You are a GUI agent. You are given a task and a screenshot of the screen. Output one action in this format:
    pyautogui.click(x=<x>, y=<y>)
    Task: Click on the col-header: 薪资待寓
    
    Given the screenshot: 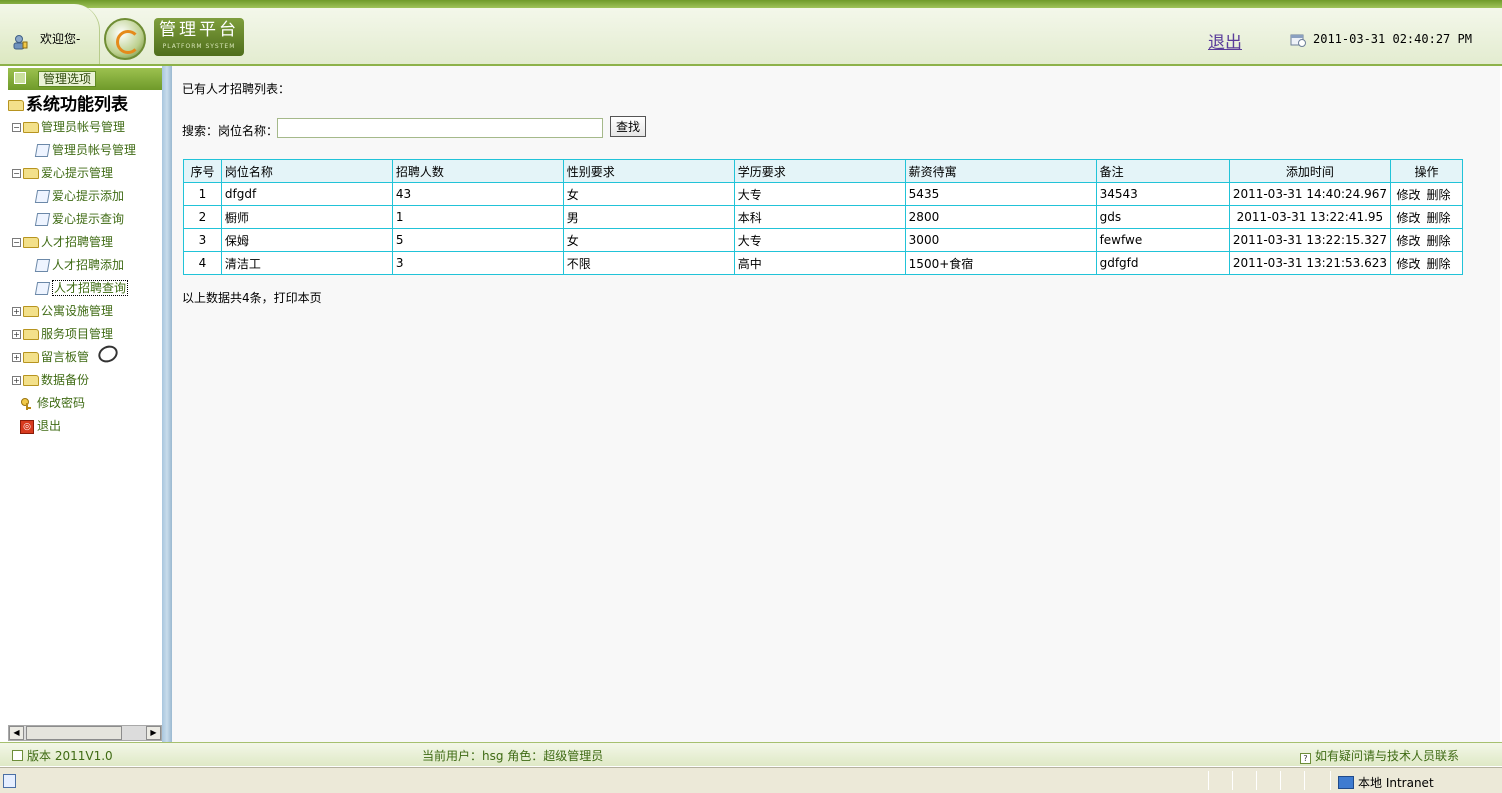 What is the action you would take?
    pyautogui.click(x=1000, y=171)
    